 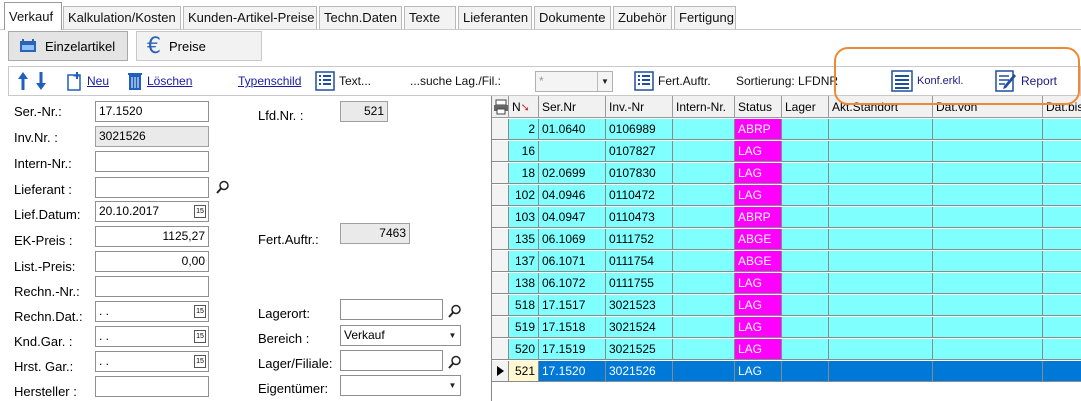 What do you see at coordinates (639, 195) in the screenshot?
I see `grid-cell-inv: 0110472` at bounding box center [639, 195].